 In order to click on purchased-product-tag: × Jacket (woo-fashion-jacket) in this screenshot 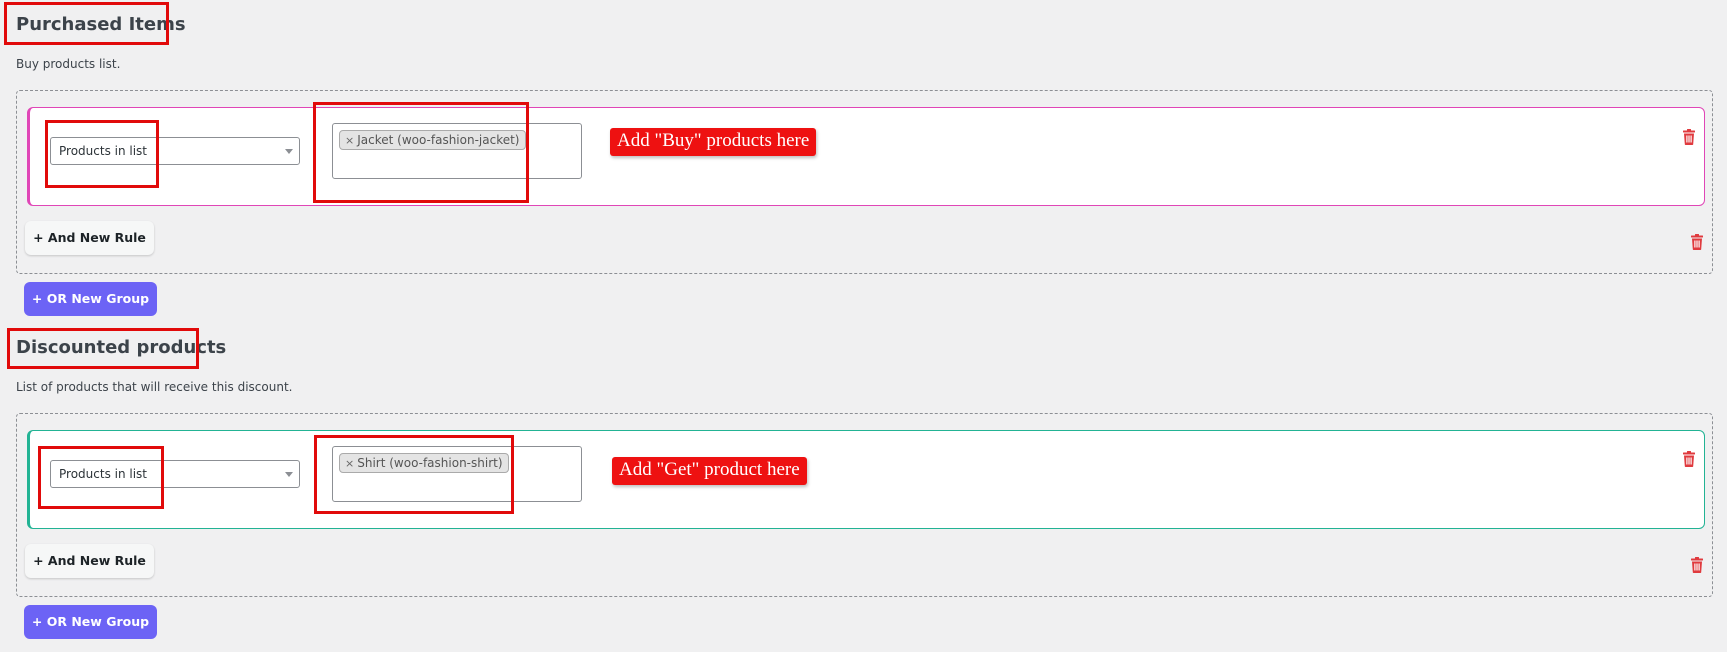, I will do `click(432, 140)`.